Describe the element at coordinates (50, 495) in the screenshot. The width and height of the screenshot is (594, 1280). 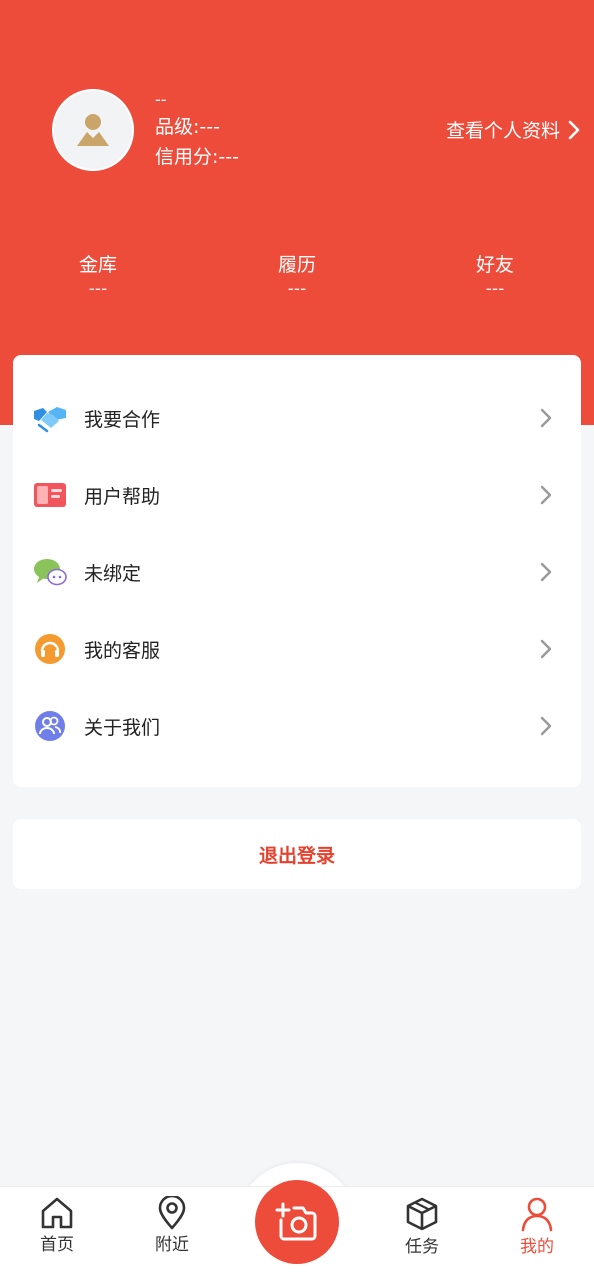
I see `book-icon` at that location.